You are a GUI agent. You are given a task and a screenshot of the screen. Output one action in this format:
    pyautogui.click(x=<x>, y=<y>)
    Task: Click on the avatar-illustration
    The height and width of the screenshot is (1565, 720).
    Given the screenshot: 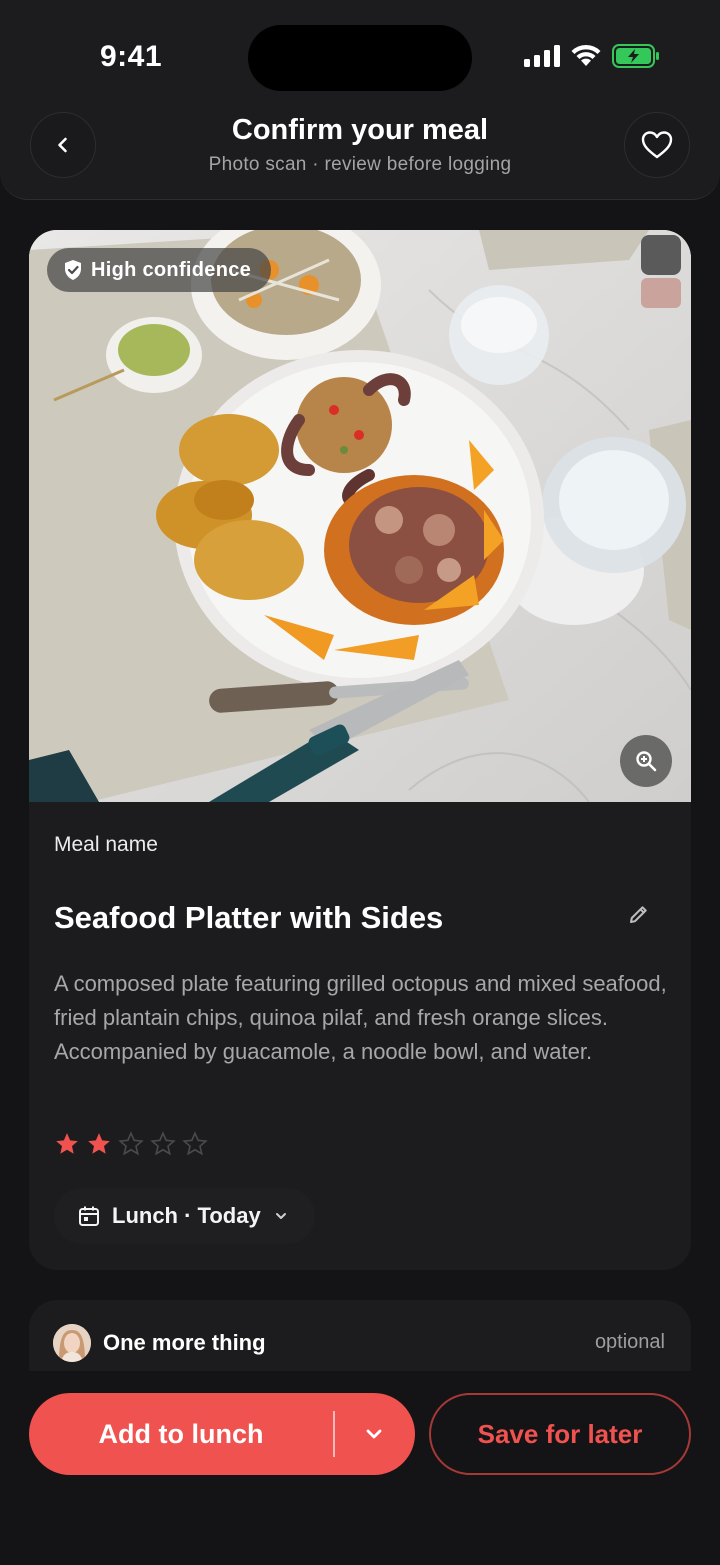 What is the action you would take?
    pyautogui.click(x=72, y=1343)
    